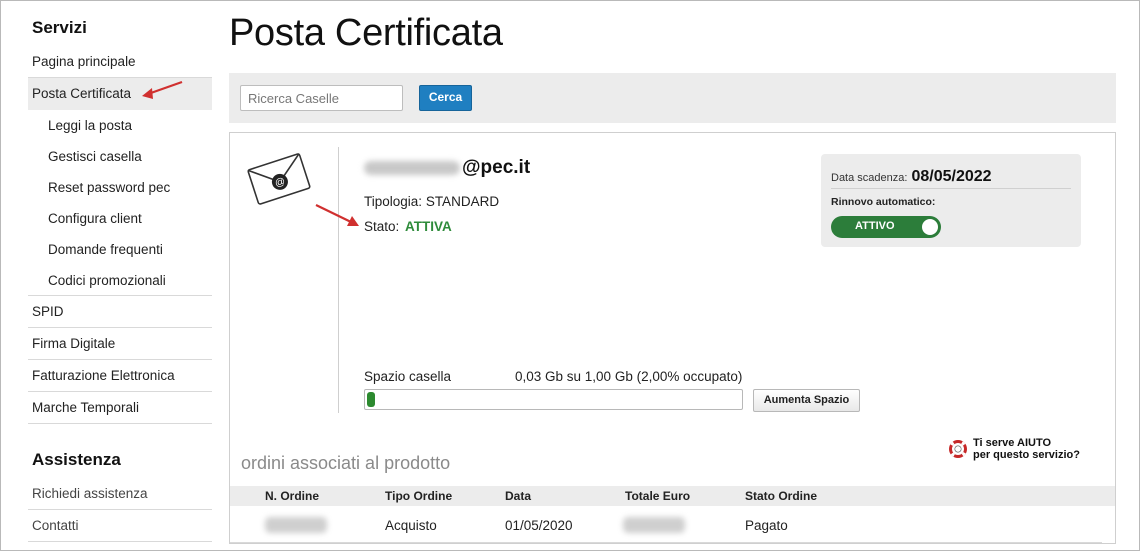  I want to click on sidebar-subitem-reset-password: Reset password pec, so click(120, 187).